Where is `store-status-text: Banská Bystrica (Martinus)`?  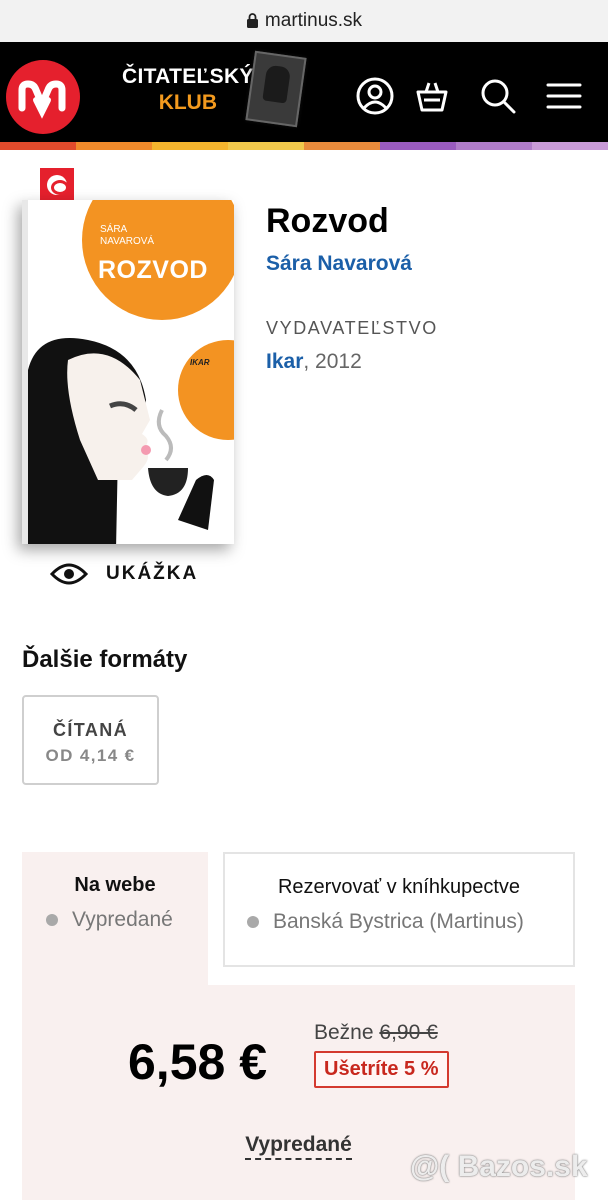
store-status-text: Banská Bystrica (Martinus) is located at coordinates (398, 921).